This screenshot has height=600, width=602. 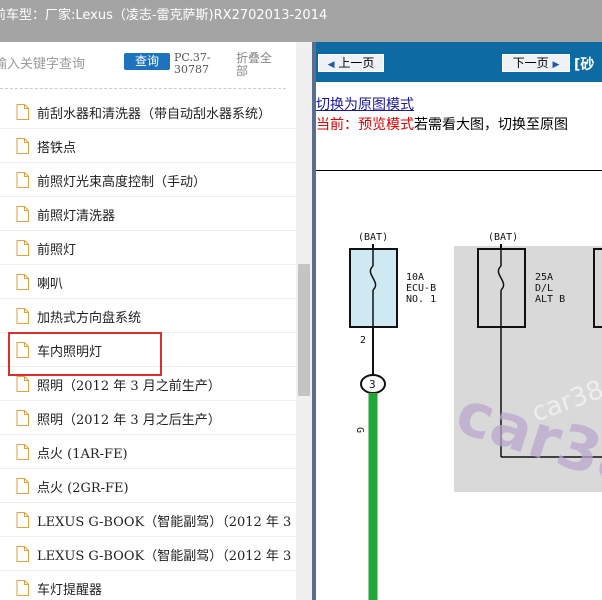 What do you see at coordinates (89, 318) in the screenshot?
I see `tree-item-label: 加热式方向盘系统` at bounding box center [89, 318].